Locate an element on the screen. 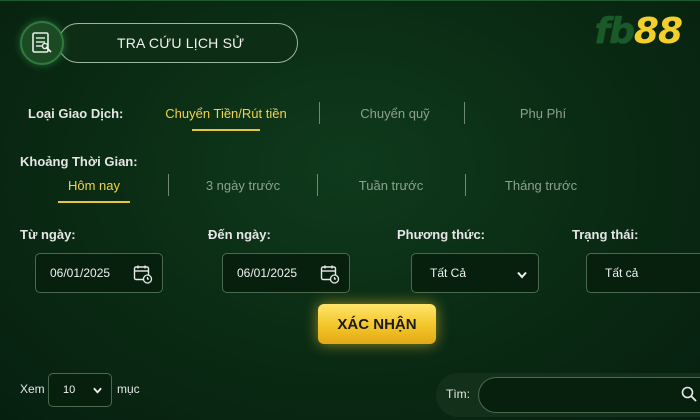  tab-active-underline is located at coordinates (226, 130).